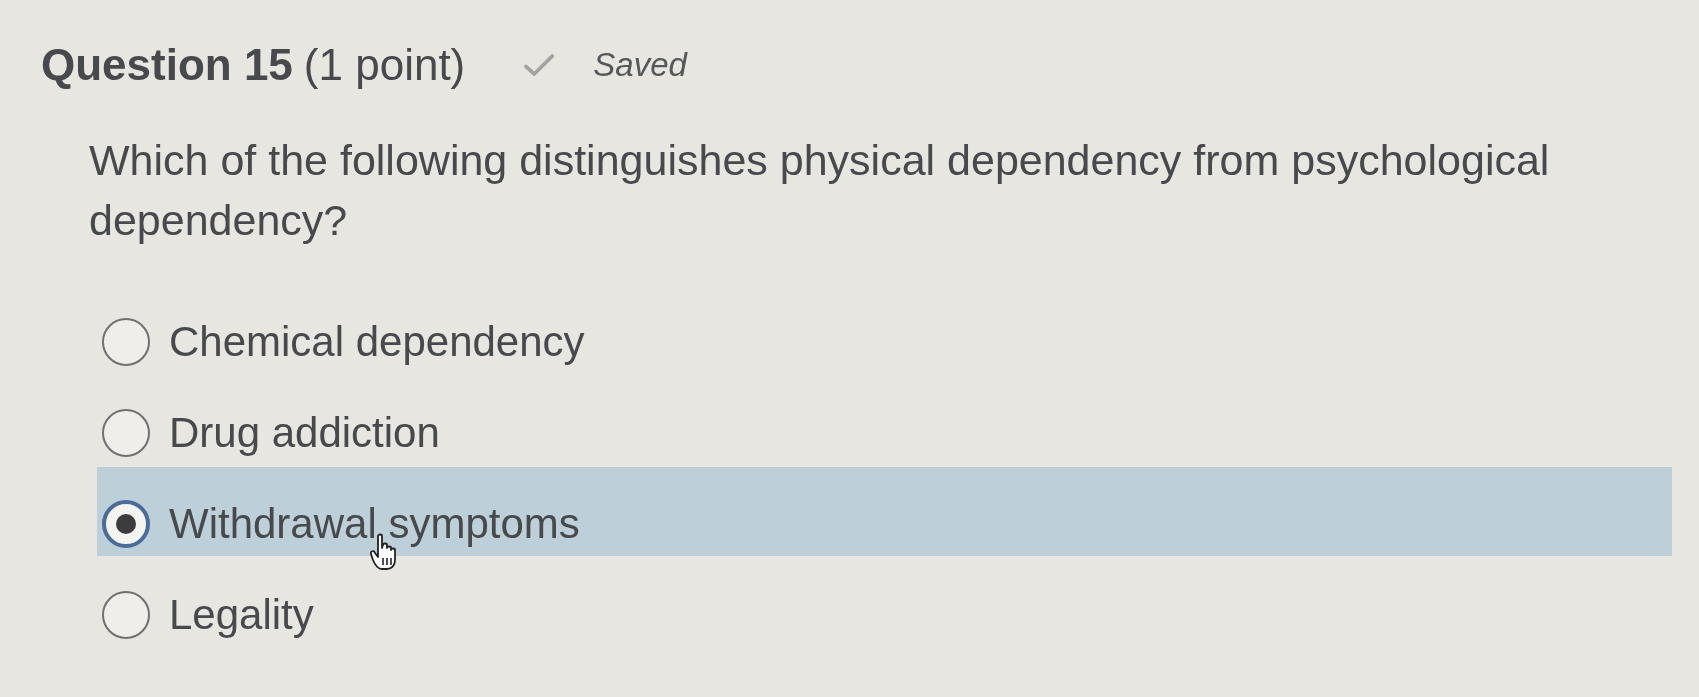 The width and height of the screenshot is (1699, 697). Describe the element at coordinates (241, 614) in the screenshot. I see `option-label: Legality` at that location.